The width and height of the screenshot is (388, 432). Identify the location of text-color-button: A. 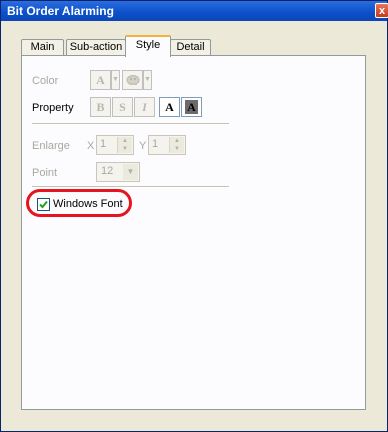
(100, 80).